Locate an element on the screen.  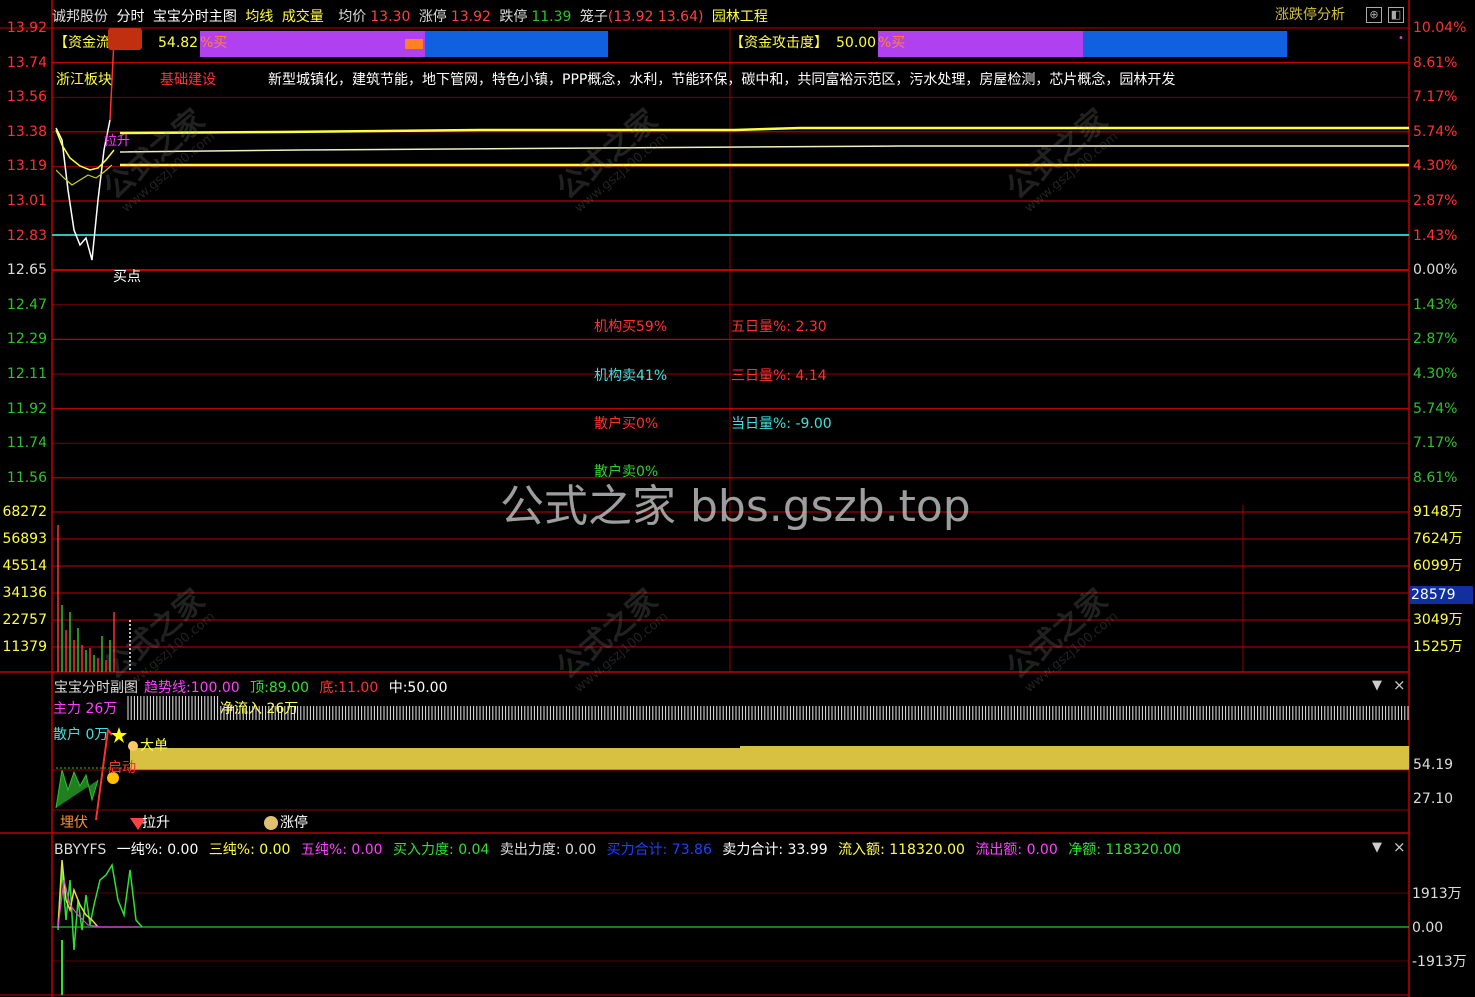
price-tick-right: 10.04% is located at coordinates (1440, 28).